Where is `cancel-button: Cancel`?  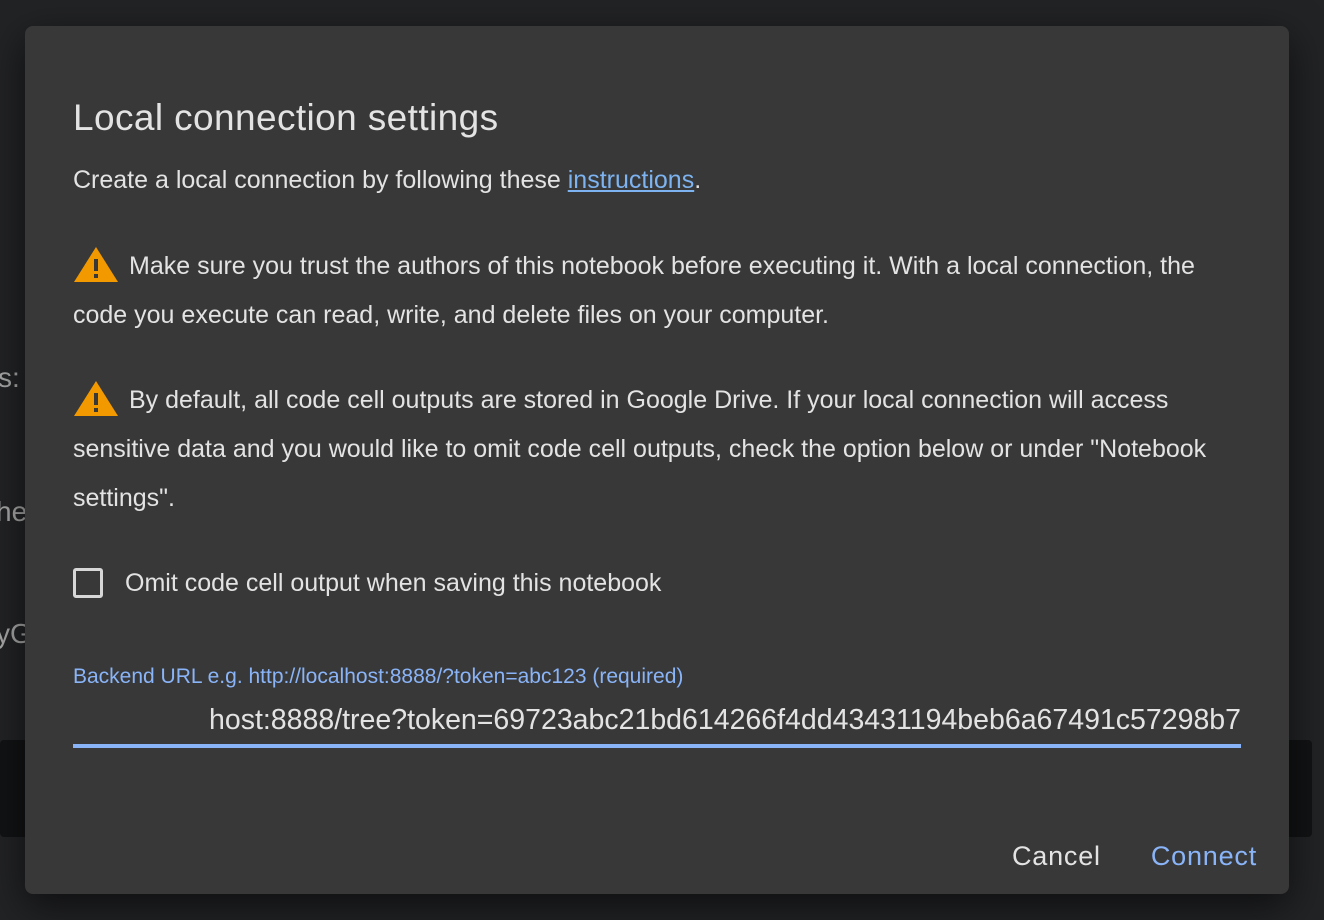
cancel-button: Cancel is located at coordinates (1056, 856).